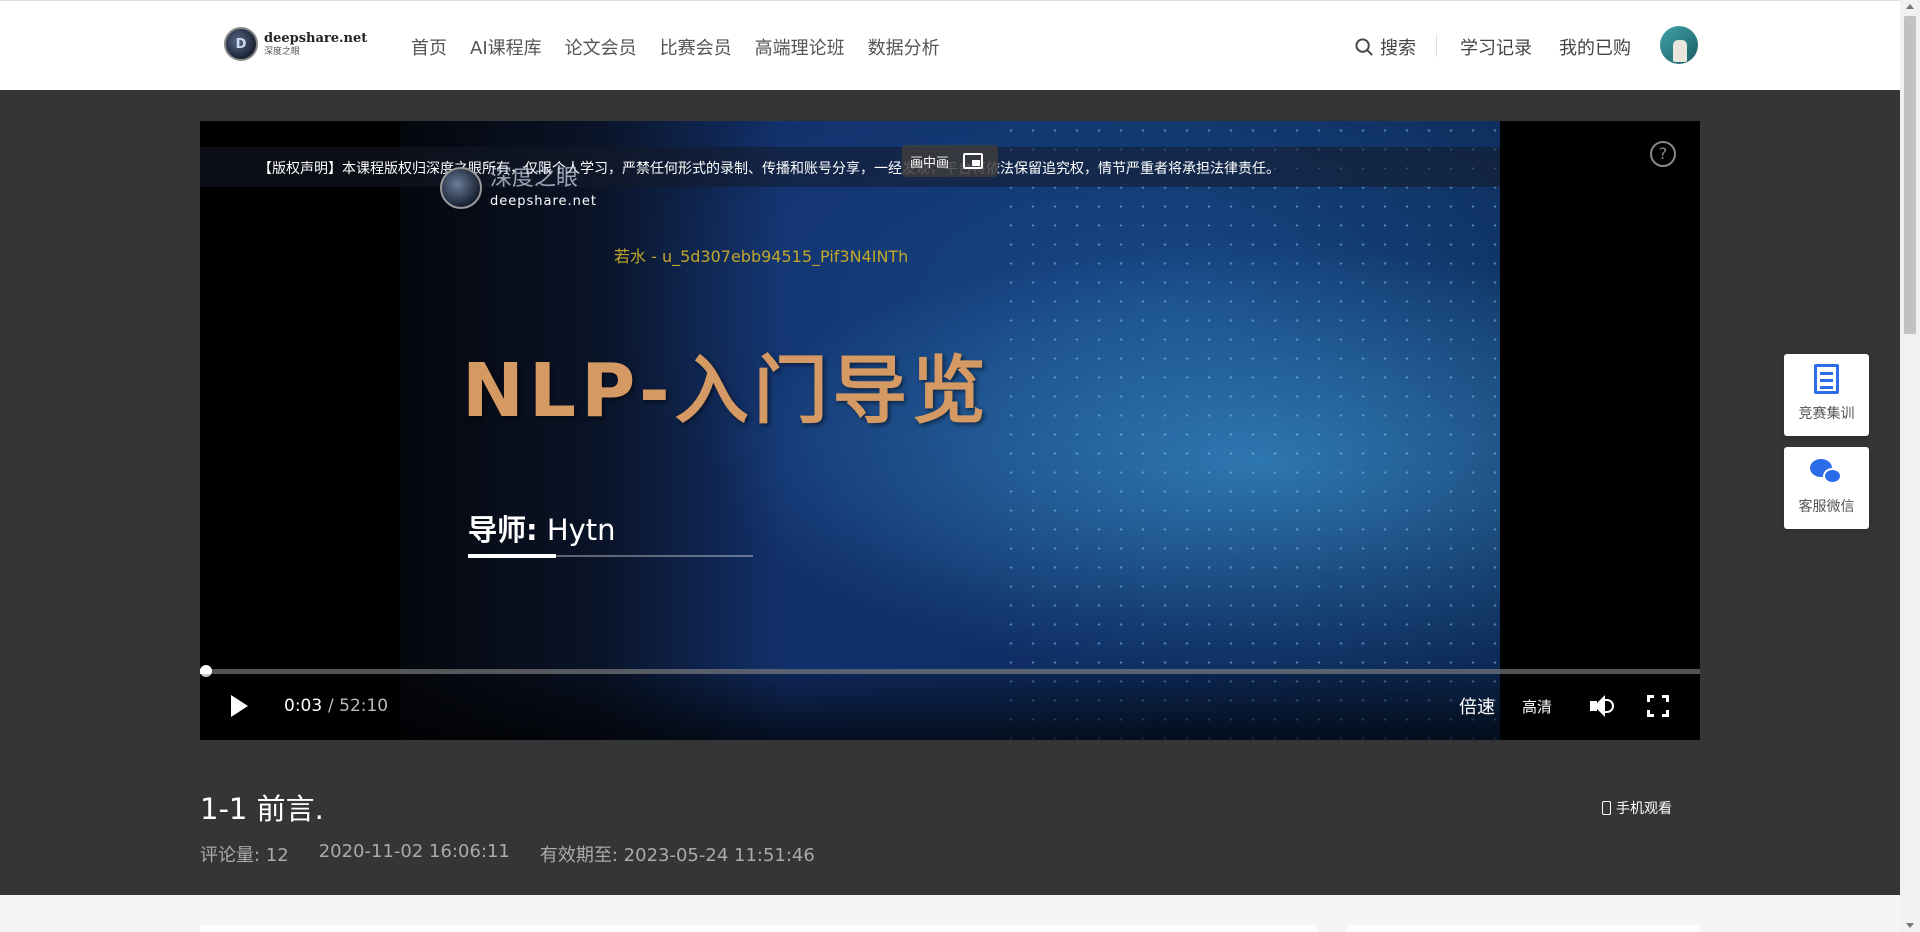 The width and height of the screenshot is (1920, 932). I want to click on page-scrollbar, so click(1910, 466).